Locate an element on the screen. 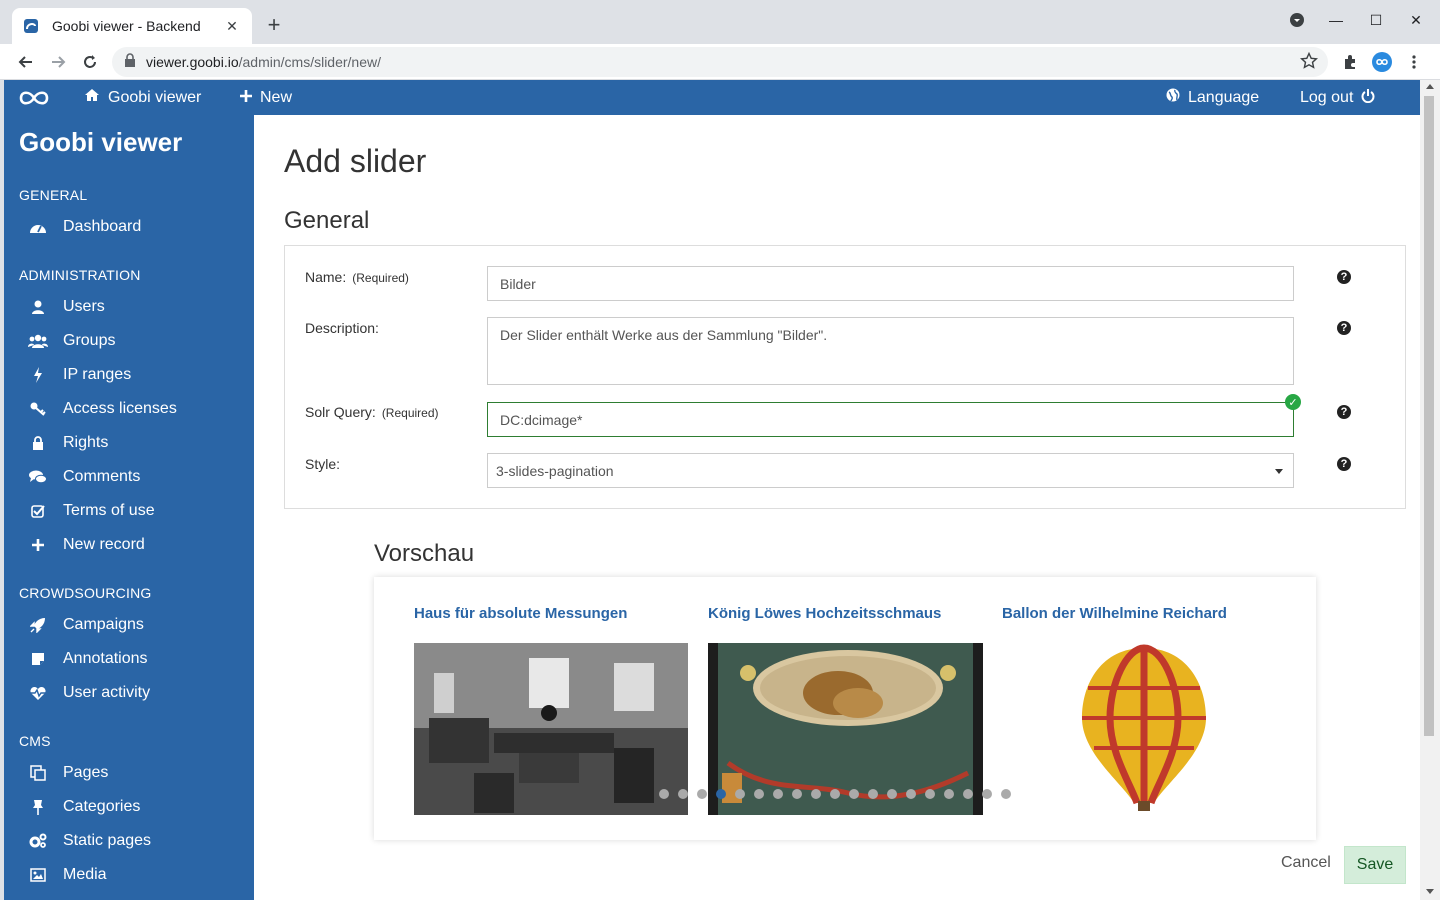  slide-title-1: Haus für absolute Messungen is located at coordinates (520, 613).